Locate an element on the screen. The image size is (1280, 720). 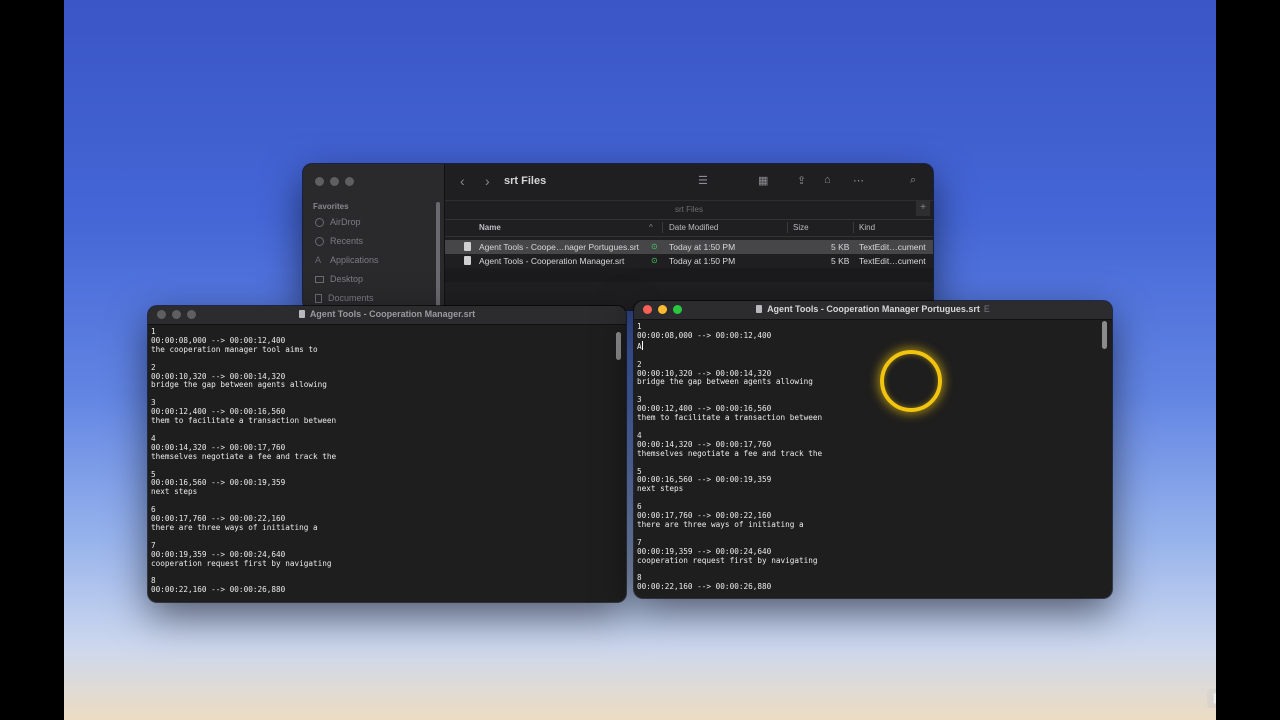
text-line: A is located at coordinates (640, 345).